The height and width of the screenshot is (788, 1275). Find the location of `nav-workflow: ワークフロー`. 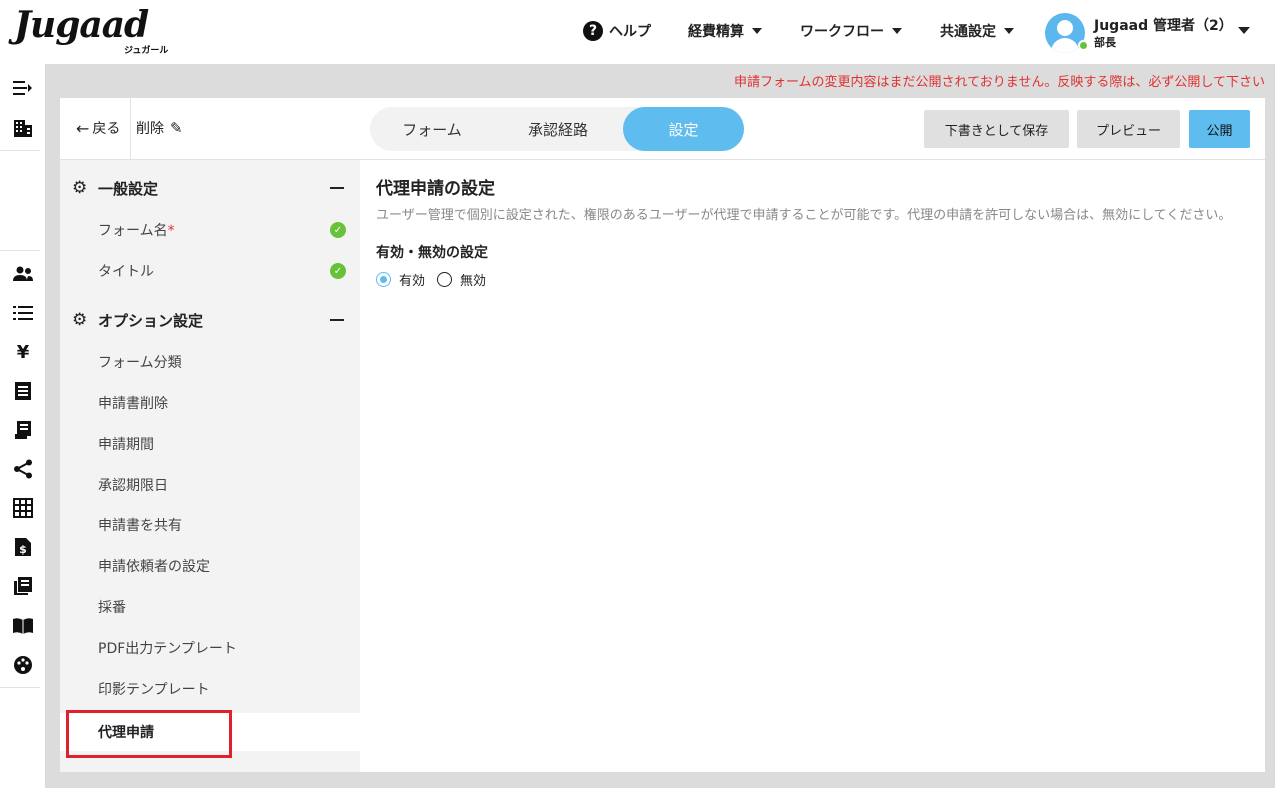

nav-workflow: ワークフロー is located at coordinates (851, 31).